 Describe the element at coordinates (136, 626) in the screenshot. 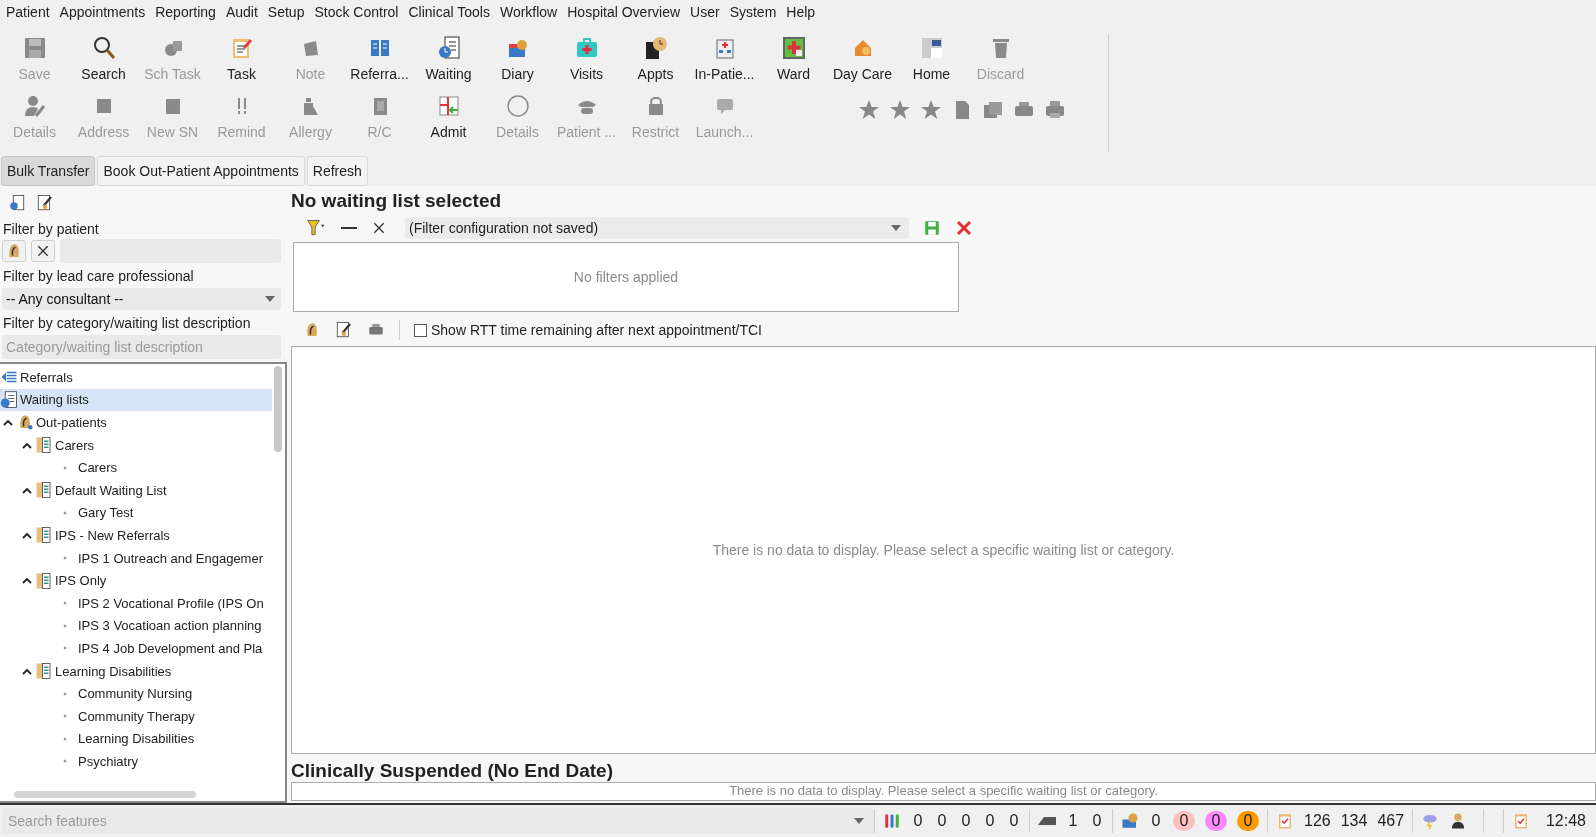

I see `tree-item: IPS 3 Vocatioan action planning` at that location.